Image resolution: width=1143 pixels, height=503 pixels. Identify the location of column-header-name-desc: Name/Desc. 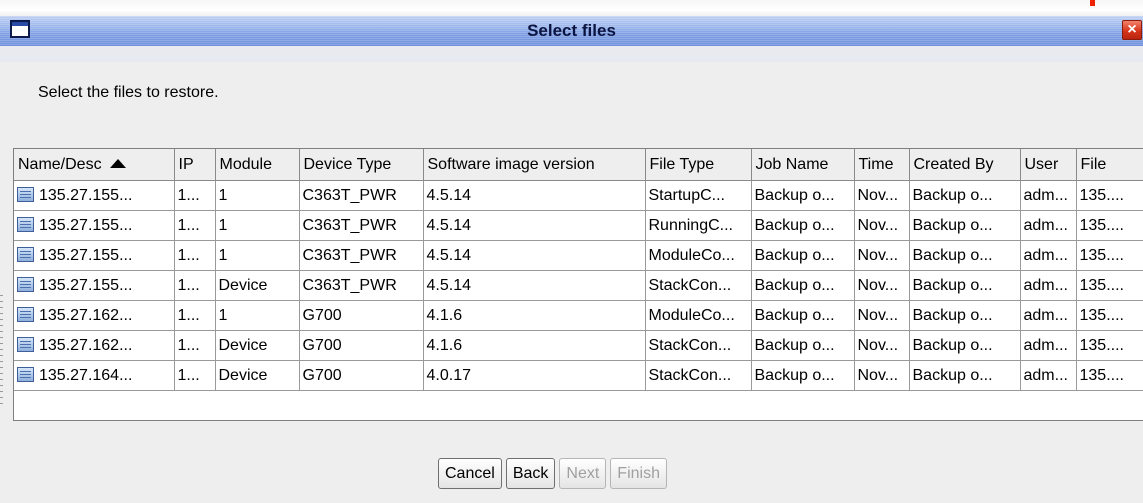
(94, 165).